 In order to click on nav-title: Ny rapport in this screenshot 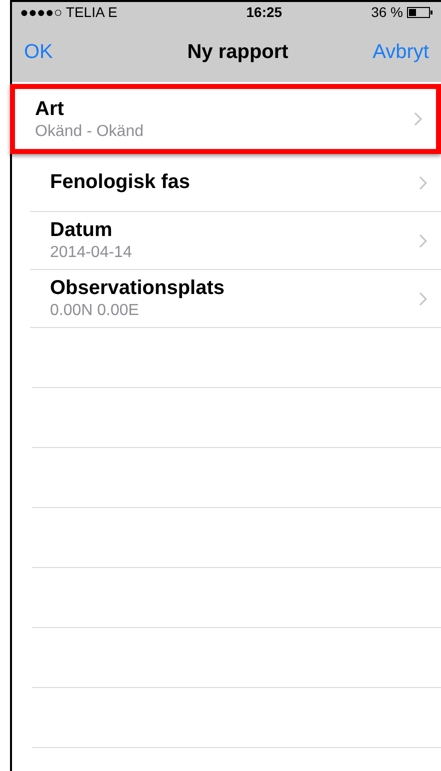, I will do `click(237, 52)`.